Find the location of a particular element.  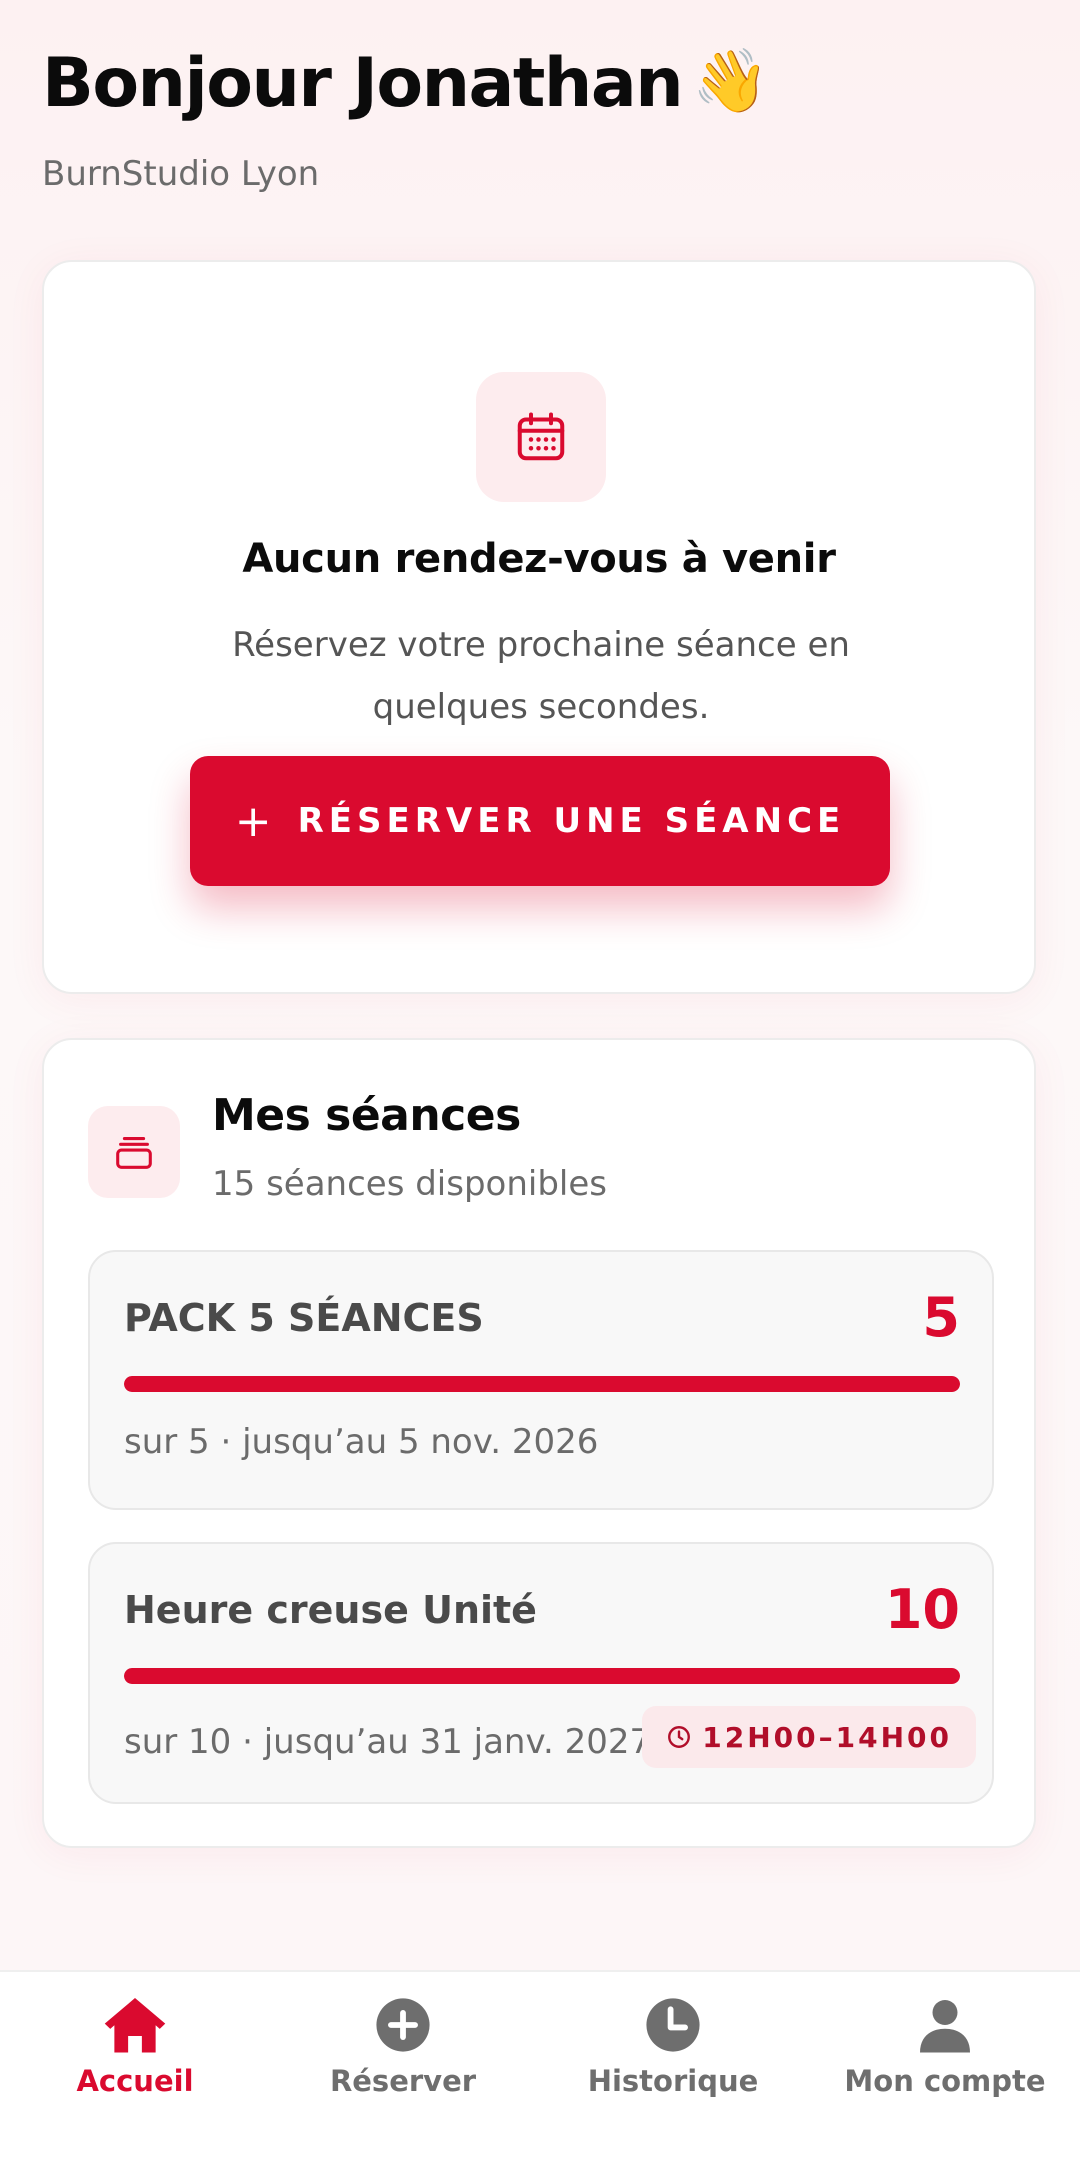

greeting-title: Bonjour Jonathan 👋 is located at coordinates (405, 83).